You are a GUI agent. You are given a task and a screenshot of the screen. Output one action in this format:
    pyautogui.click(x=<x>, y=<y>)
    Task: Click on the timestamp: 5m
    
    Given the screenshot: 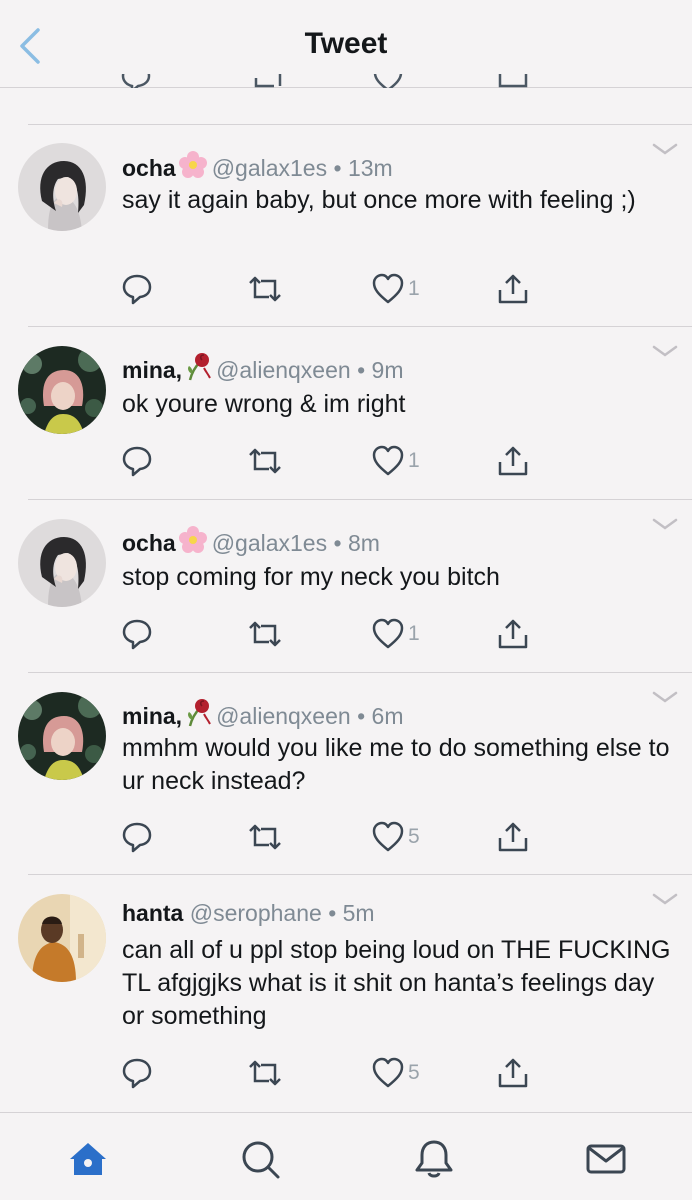 What is the action you would take?
    pyautogui.click(x=358, y=913)
    